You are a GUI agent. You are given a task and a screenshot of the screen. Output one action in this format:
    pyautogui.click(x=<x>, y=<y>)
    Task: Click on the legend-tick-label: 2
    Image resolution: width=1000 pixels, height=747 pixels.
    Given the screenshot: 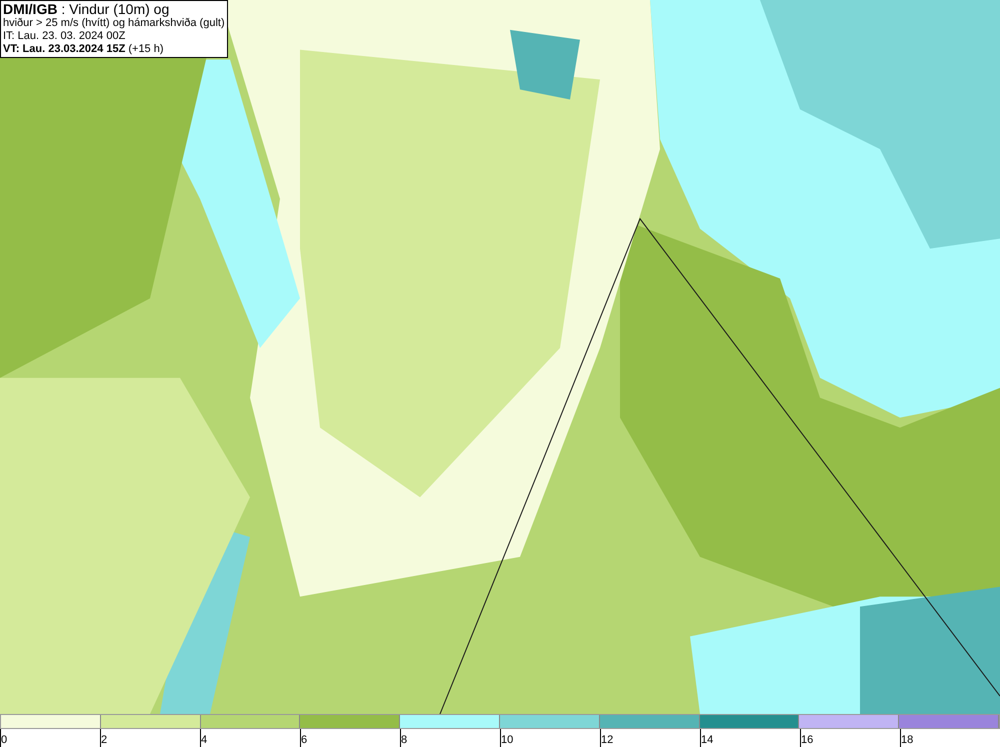 What is the action you would take?
    pyautogui.click(x=104, y=740)
    